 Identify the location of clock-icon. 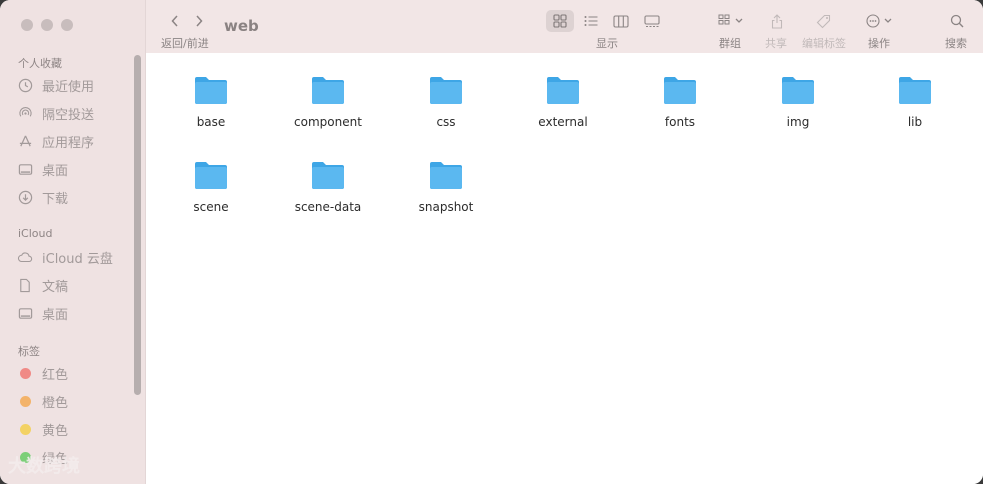
(25, 85).